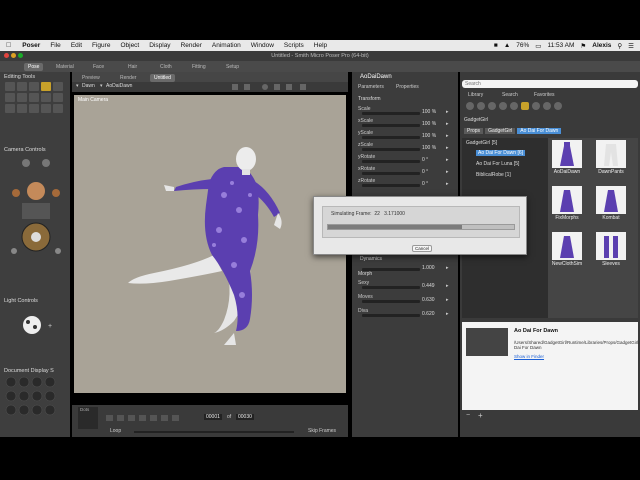 The height and width of the screenshot is (480, 640). I want to click on param-row: yScale 100 % ▸, so click(406, 135).